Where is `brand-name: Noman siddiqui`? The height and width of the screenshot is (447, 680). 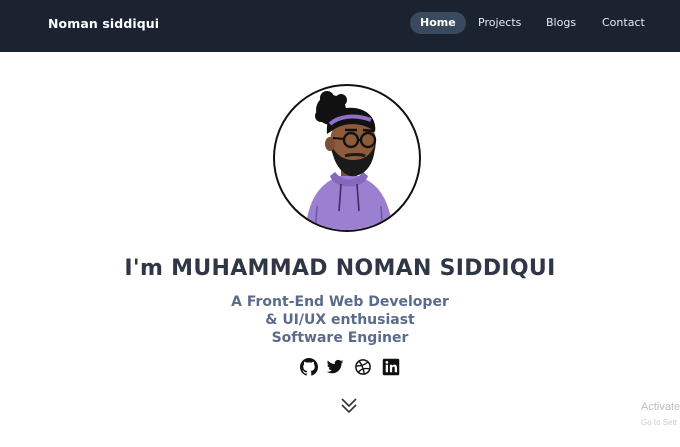 brand-name: Noman siddiqui is located at coordinates (103, 23).